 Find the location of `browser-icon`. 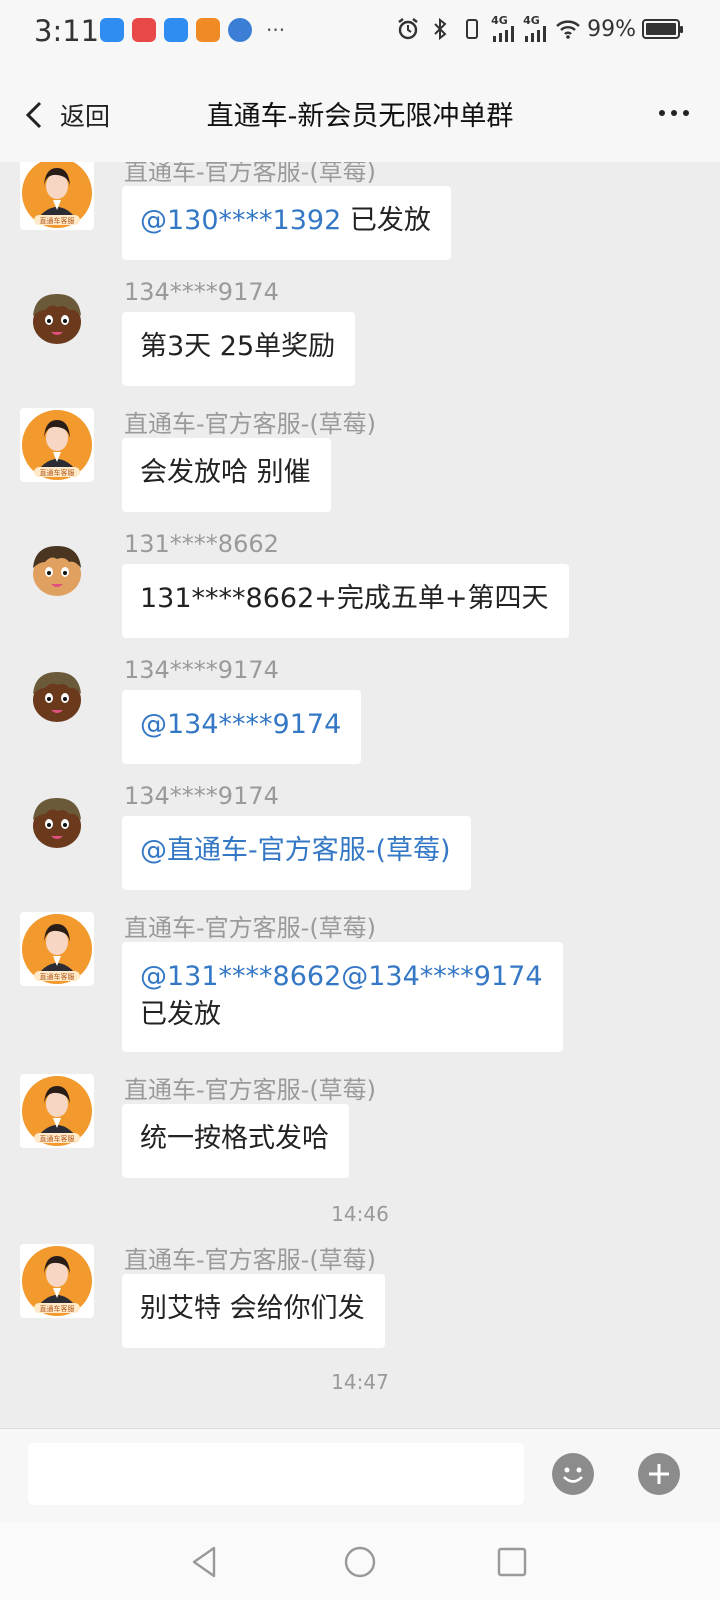

browser-icon is located at coordinates (240, 30).